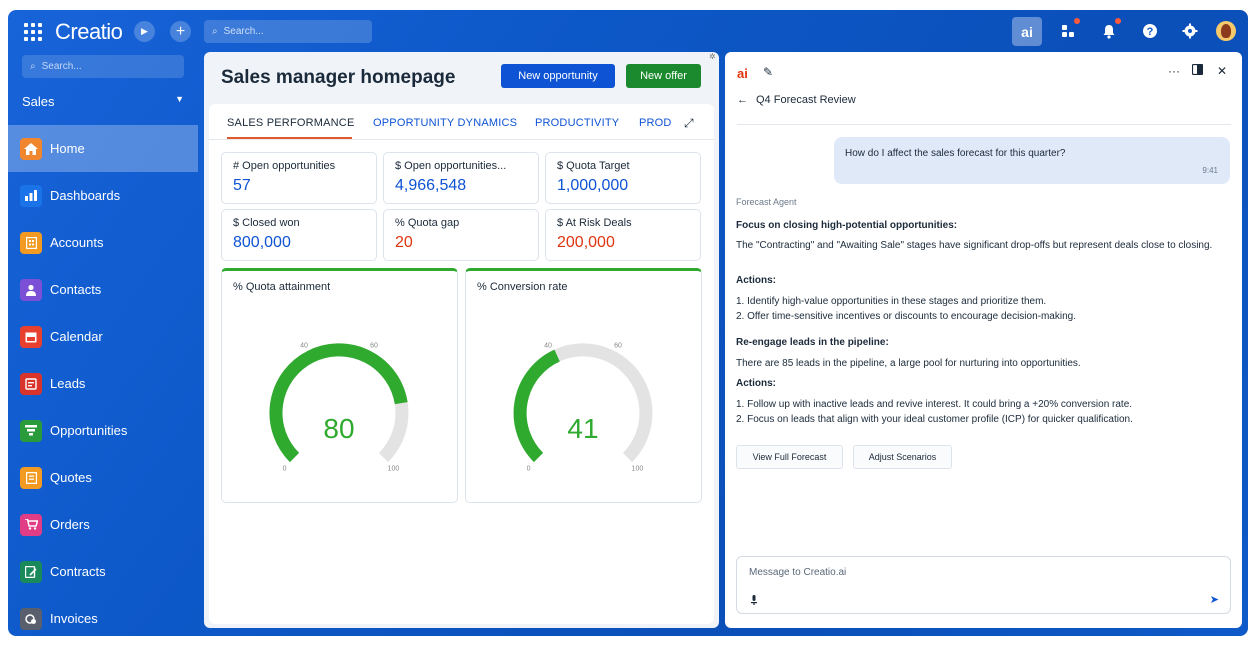 Image resolution: width=1258 pixels, height=645 pixels. Describe the element at coordinates (31, 383) in the screenshot. I see `leads-icon` at that location.